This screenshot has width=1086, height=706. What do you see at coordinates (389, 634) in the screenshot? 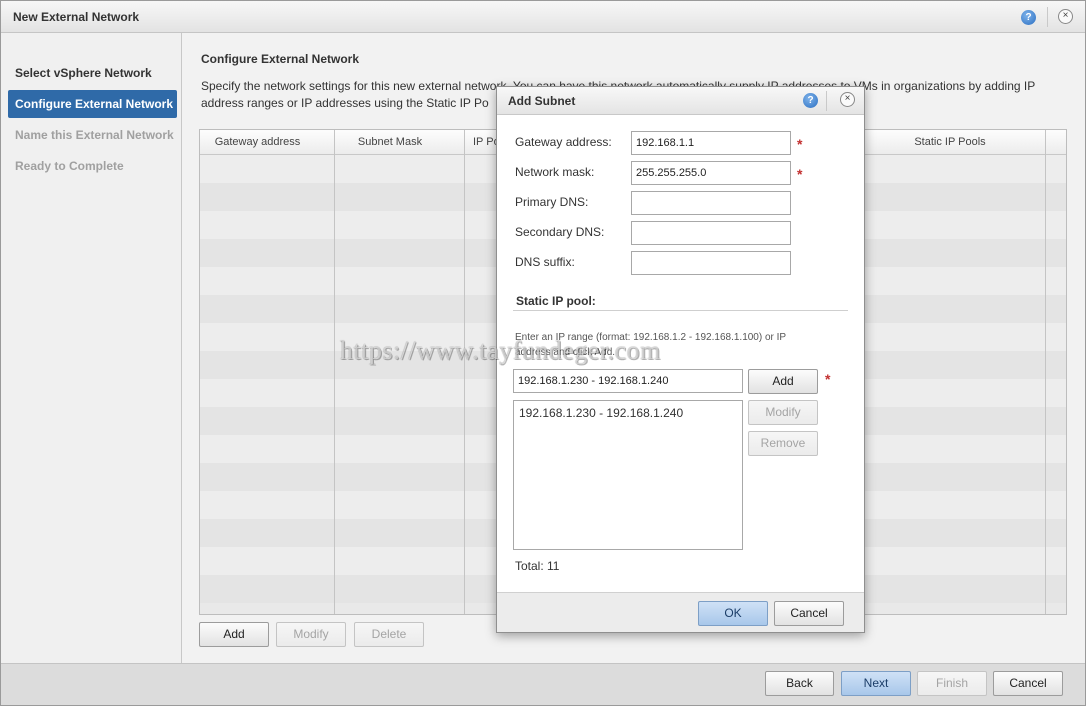
I see `delete-subnet-button: Delete` at bounding box center [389, 634].